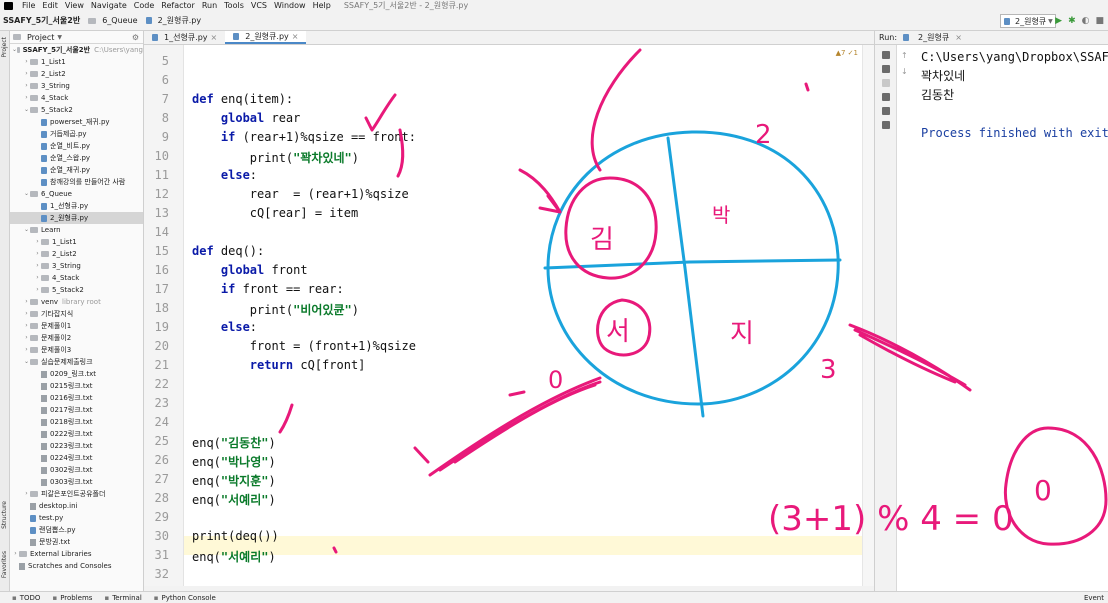 The width and height of the screenshot is (1108, 603). Describe the element at coordinates (904, 55) in the screenshot. I see `up-arrow-icon: ↑` at that location.